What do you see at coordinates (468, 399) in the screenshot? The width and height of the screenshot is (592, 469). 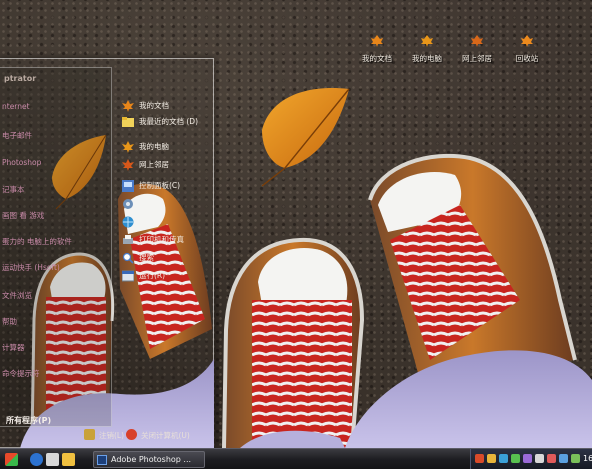 I see `jeans` at bounding box center [468, 399].